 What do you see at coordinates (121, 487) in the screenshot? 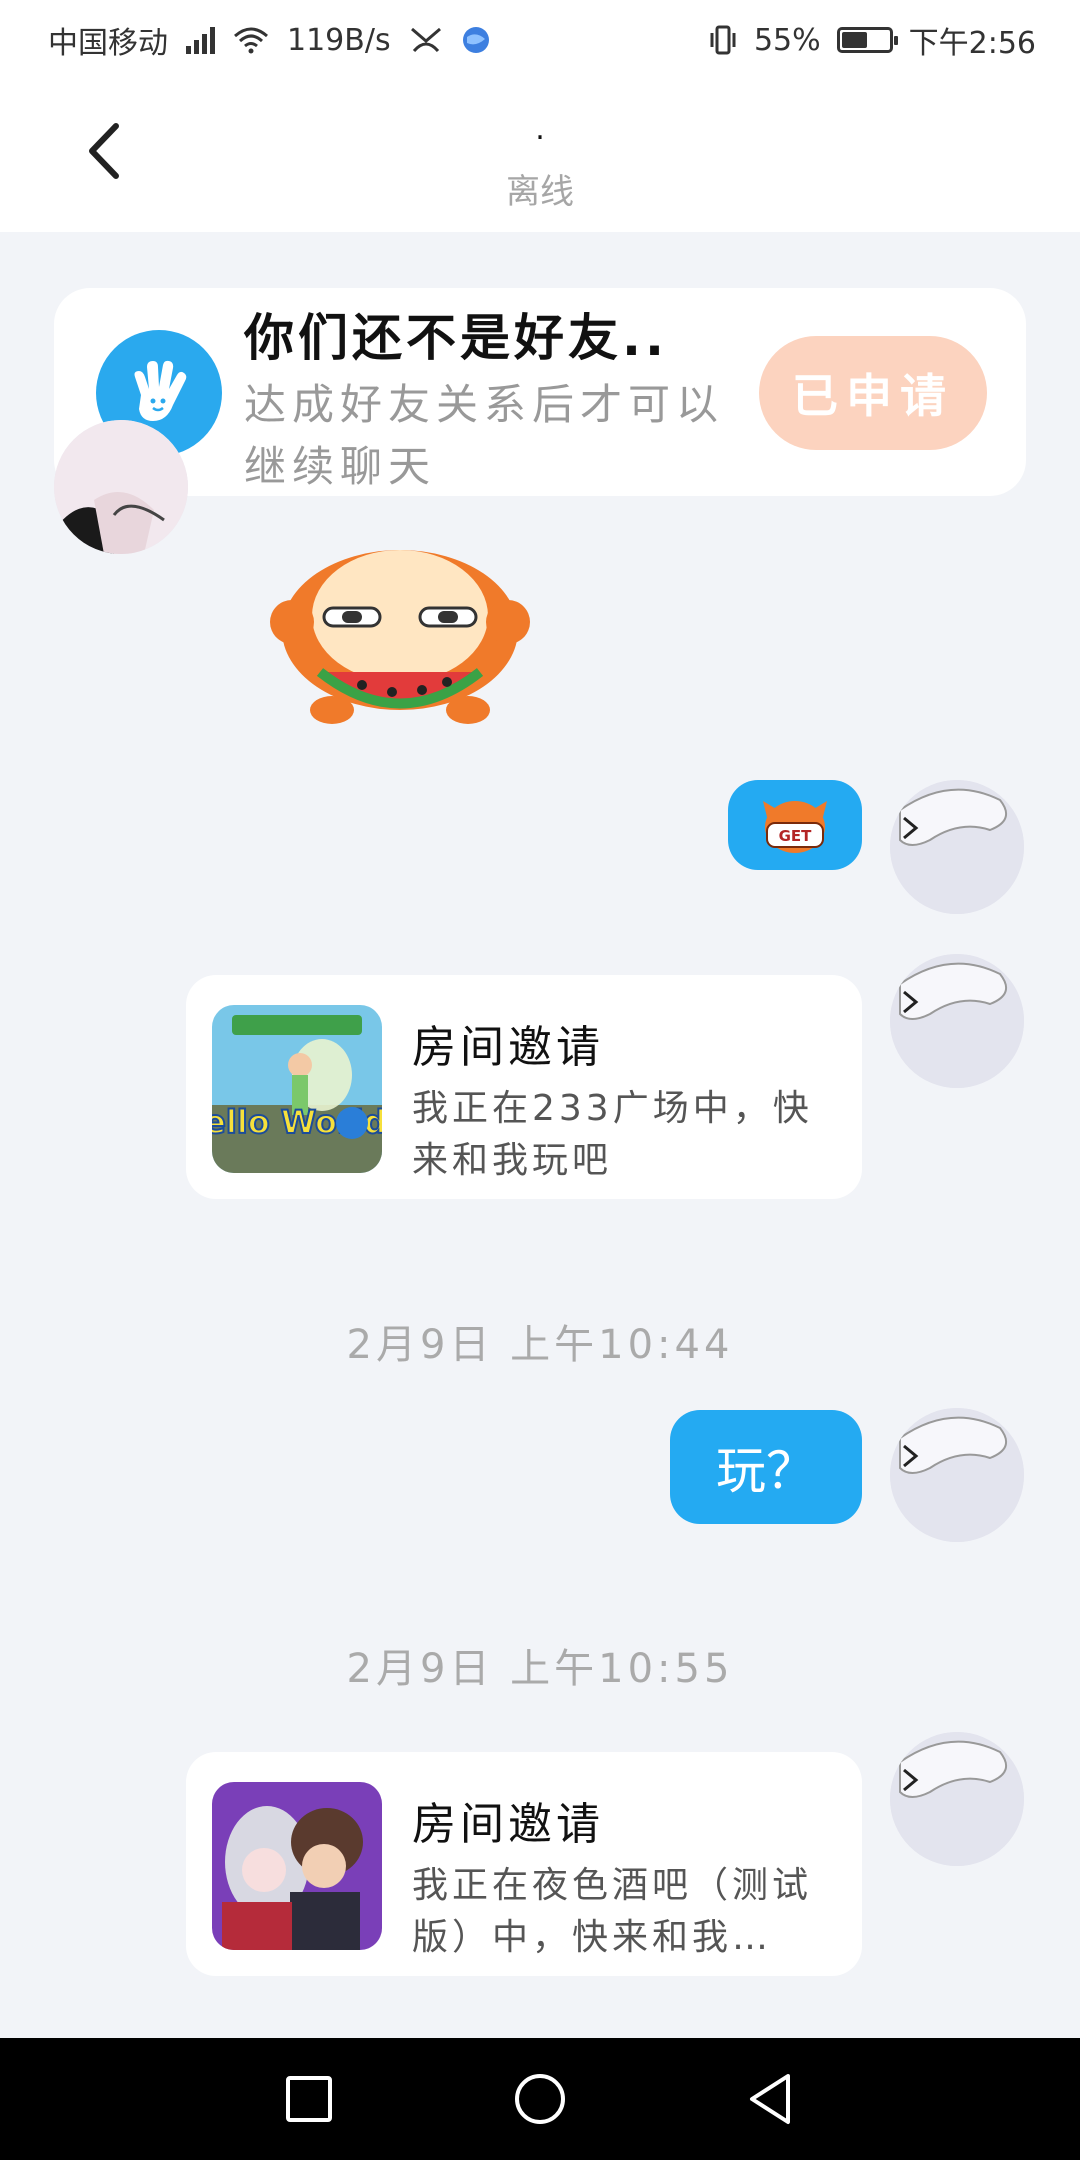
I see `contact-avatar` at bounding box center [121, 487].